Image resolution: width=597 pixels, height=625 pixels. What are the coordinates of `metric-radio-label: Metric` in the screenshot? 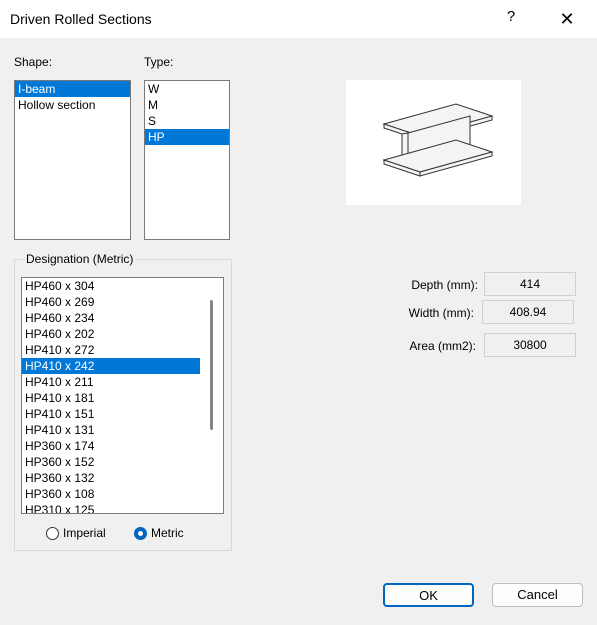 It's located at (167, 533).